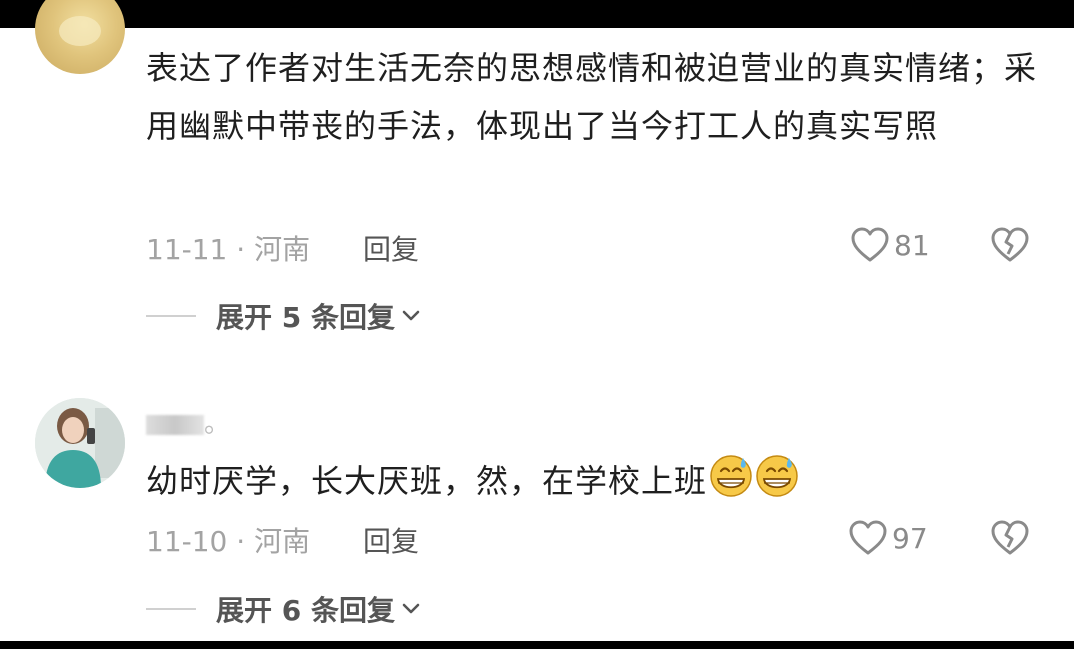 This screenshot has height=649, width=1074. I want to click on username-suffix: 。, so click(218, 424).